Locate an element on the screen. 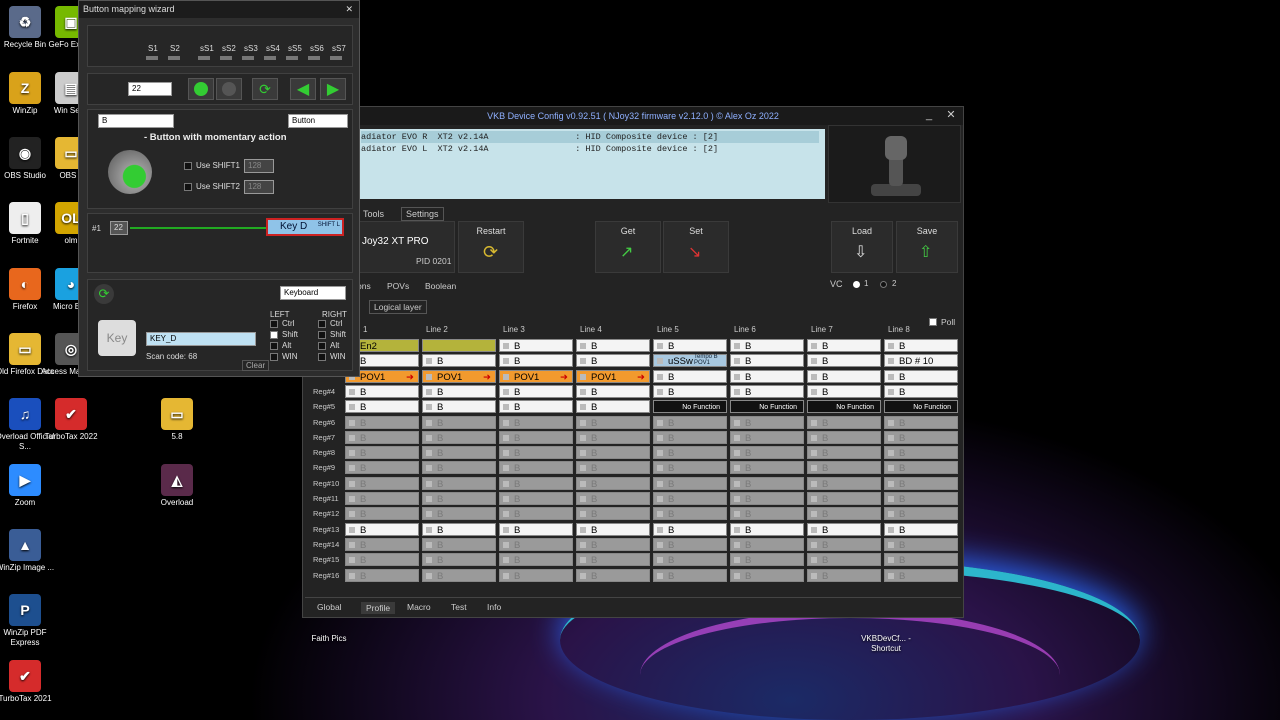 Image resolution: width=1280 pixels, height=720 pixels. button-name-field: B is located at coordinates (136, 121).